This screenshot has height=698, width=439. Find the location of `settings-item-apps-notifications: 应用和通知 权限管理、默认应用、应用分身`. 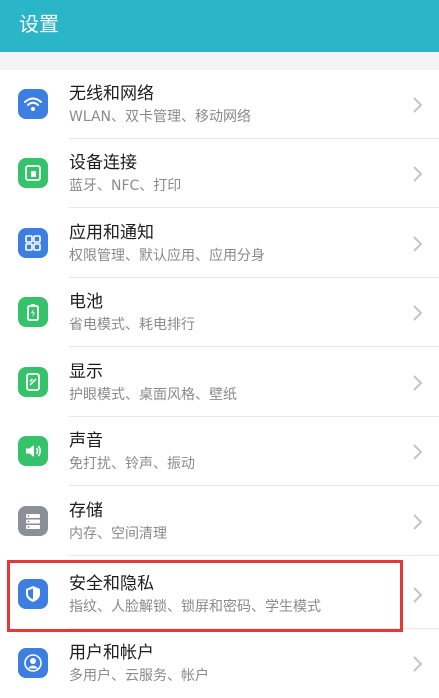

settings-item-apps-notifications: 应用和通知 权限管理、默认应用、应用分身 is located at coordinates (219, 243).